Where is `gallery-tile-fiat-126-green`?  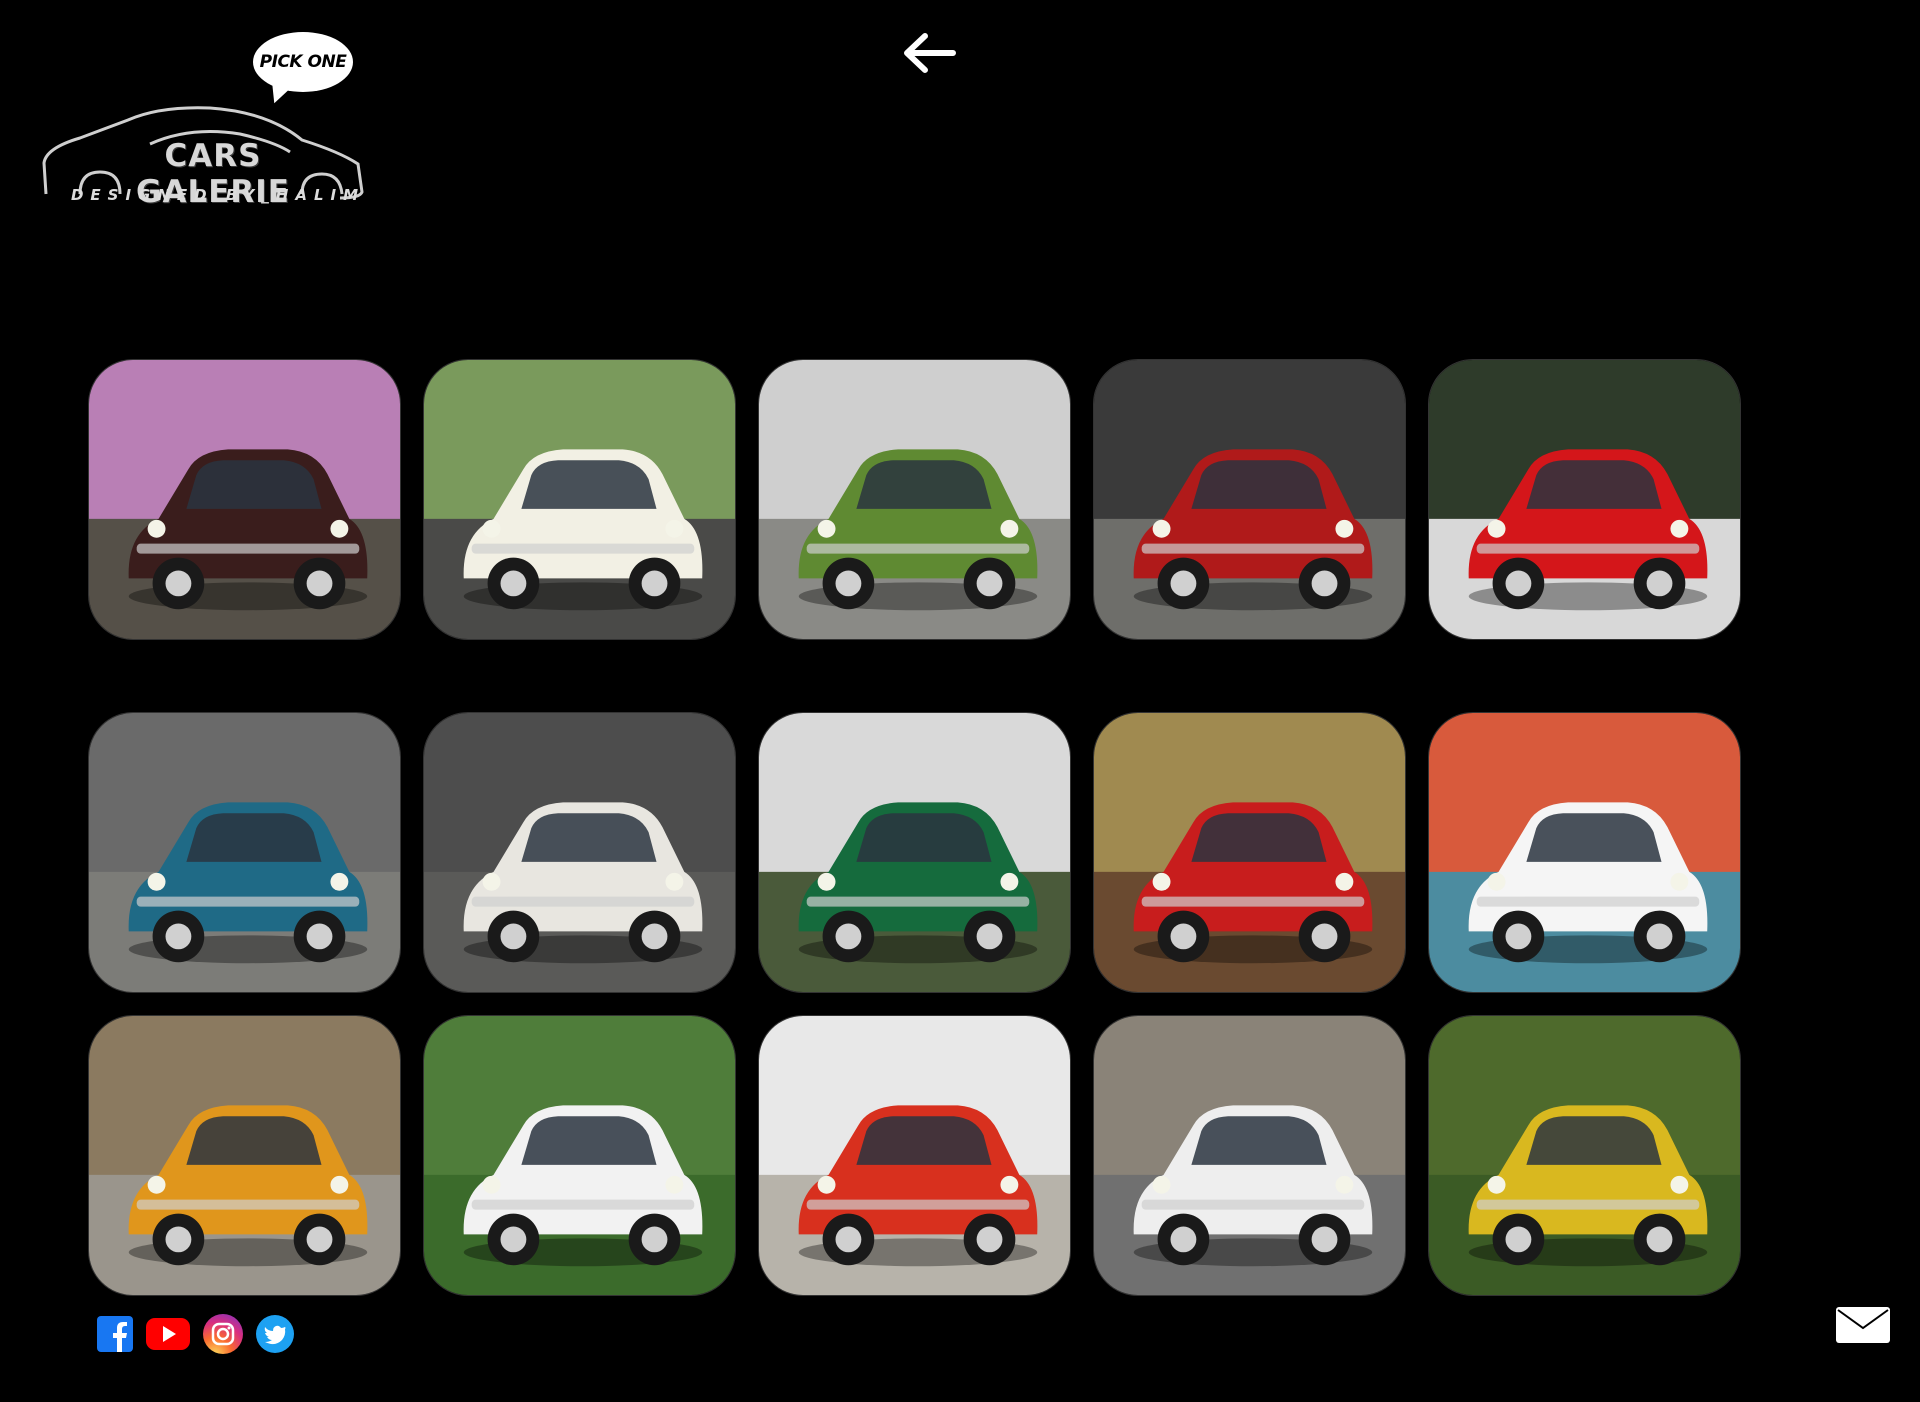 gallery-tile-fiat-126-green is located at coordinates (914, 499).